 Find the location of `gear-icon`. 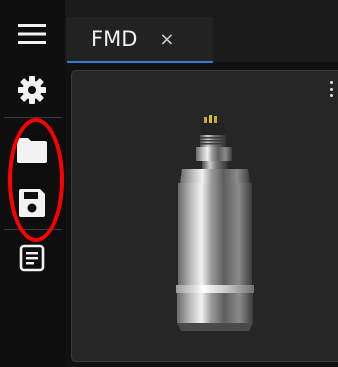

gear-icon is located at coordinates (32, 90).